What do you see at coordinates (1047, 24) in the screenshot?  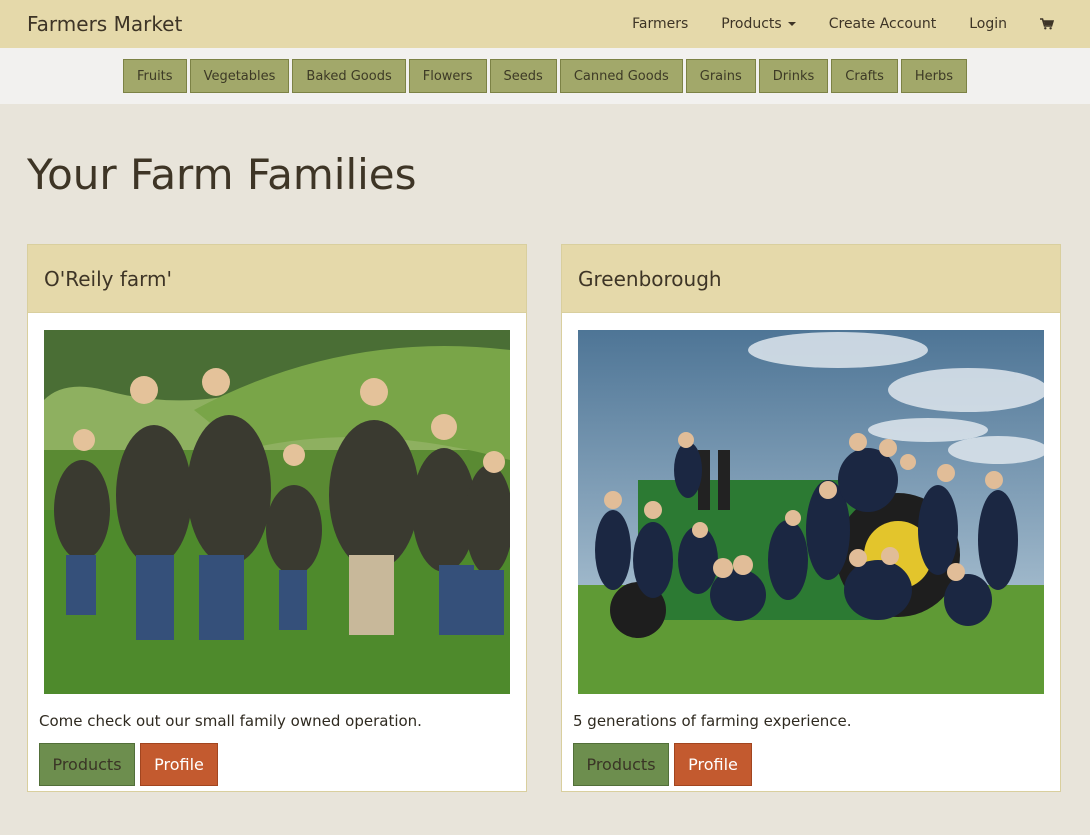 I see `cart-icon` at bounding box center [1047, 24].